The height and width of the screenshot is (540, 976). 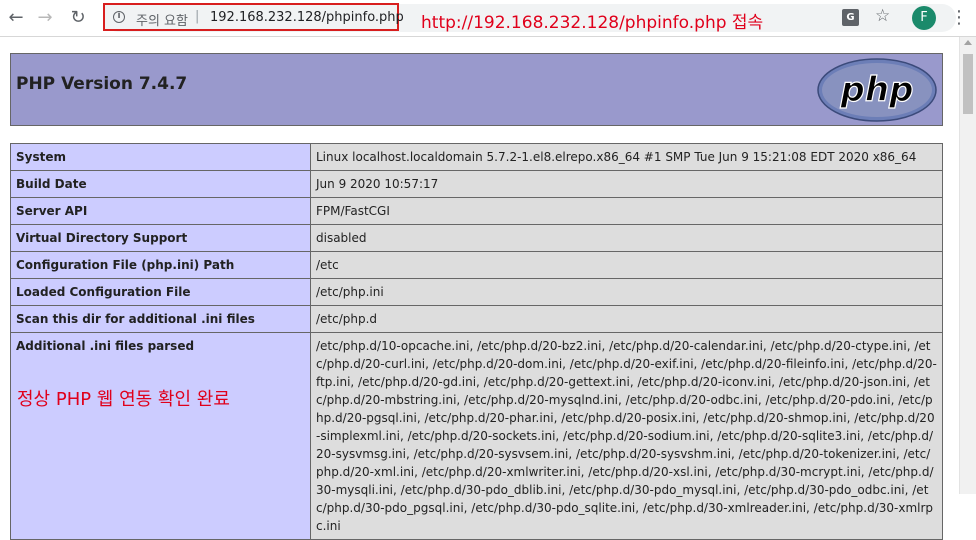 What do you see at coordinates (160, 211) in the screenshot?
I see `row-key: Server API` at bounding box center [160, 211].